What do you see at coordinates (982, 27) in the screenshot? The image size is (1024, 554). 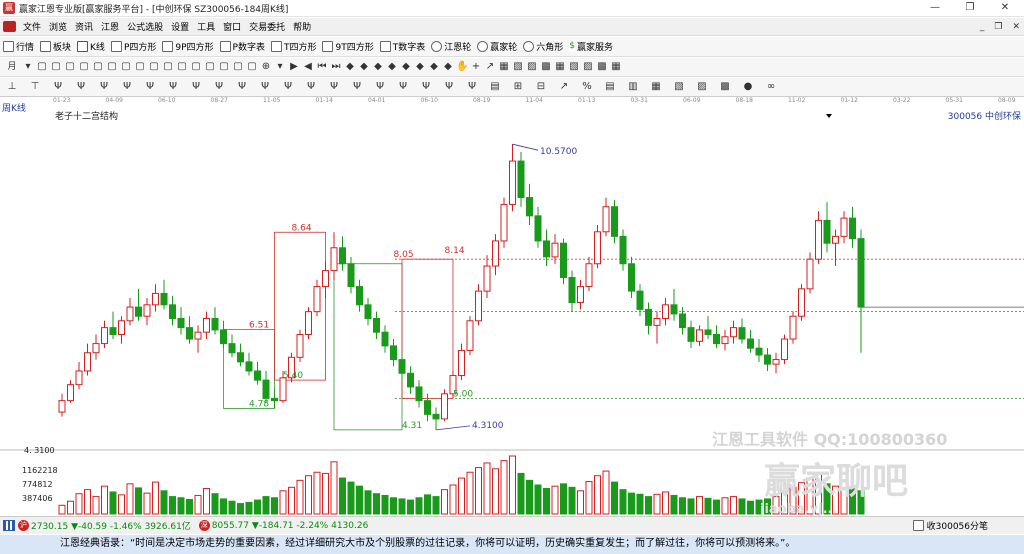 I see `mdi-minimize-button: _` at bounding box center [982, 27].